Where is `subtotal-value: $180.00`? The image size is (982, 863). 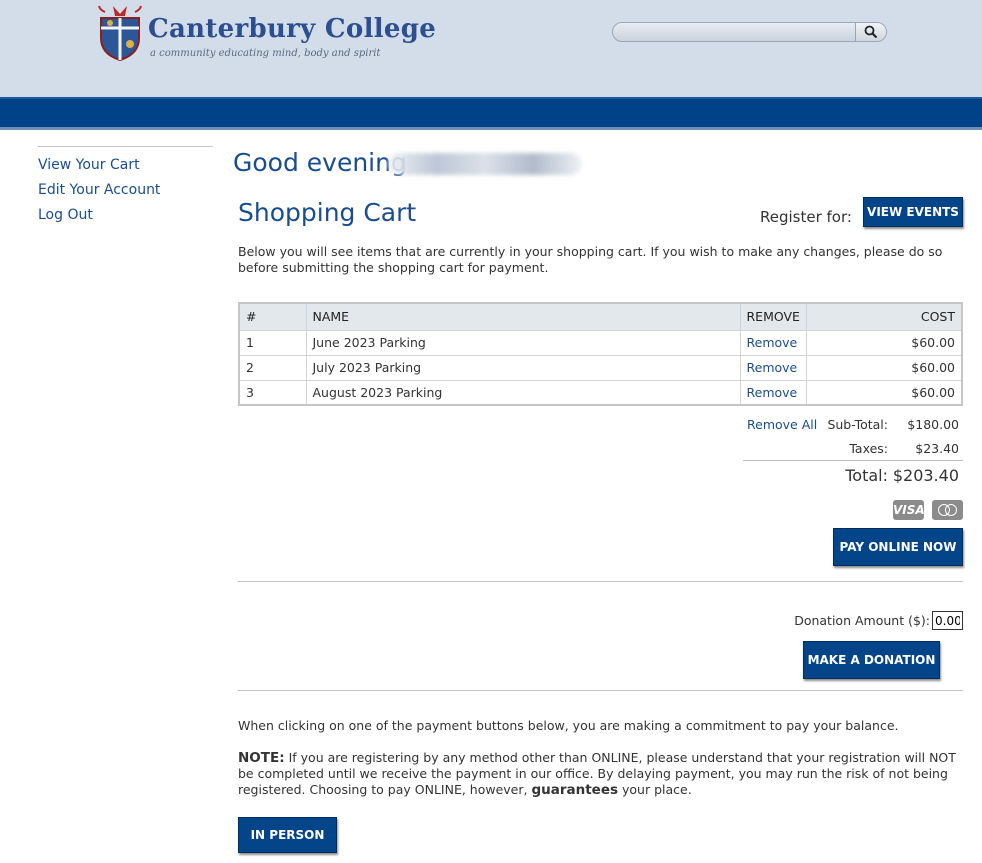
subtotal-value: $180.00 is located at coordinates (933, 424).